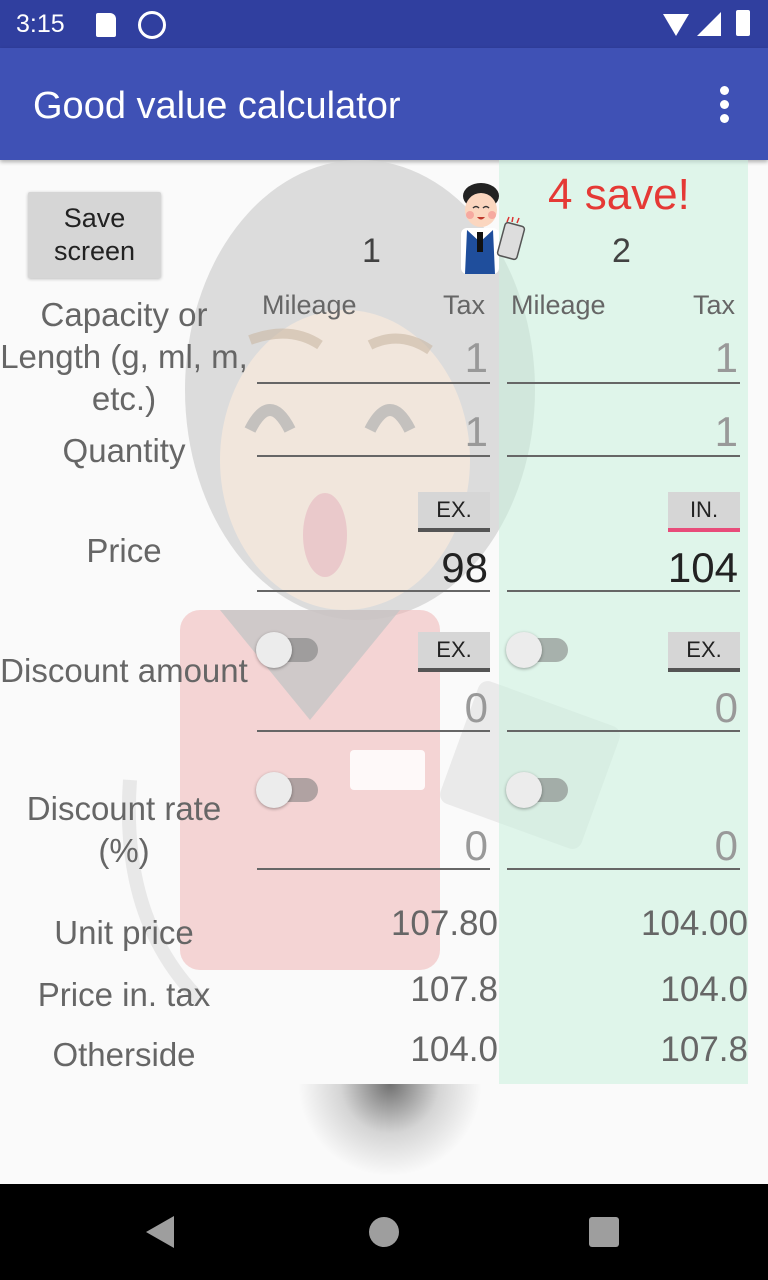 The height and width of the screenshot is (1280, 768). What do you see at coordinates (152, 25) in the screenshot?
I see `vpn-q-icon` at bounding box center [152, 25].